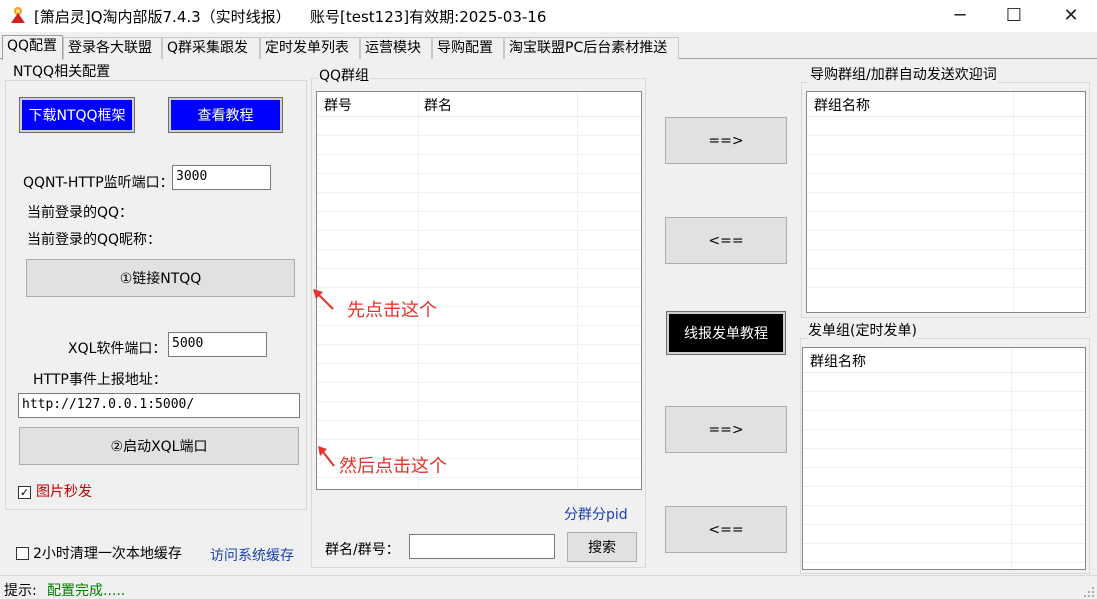 This screenshot has width=1097, height=599. What do you see at coordinates (162, 17) in the screenshot?
I see `window-title: [箫启灵]Q淘内部版7.4.3（实时线报）` at bounding box center [162, 17].